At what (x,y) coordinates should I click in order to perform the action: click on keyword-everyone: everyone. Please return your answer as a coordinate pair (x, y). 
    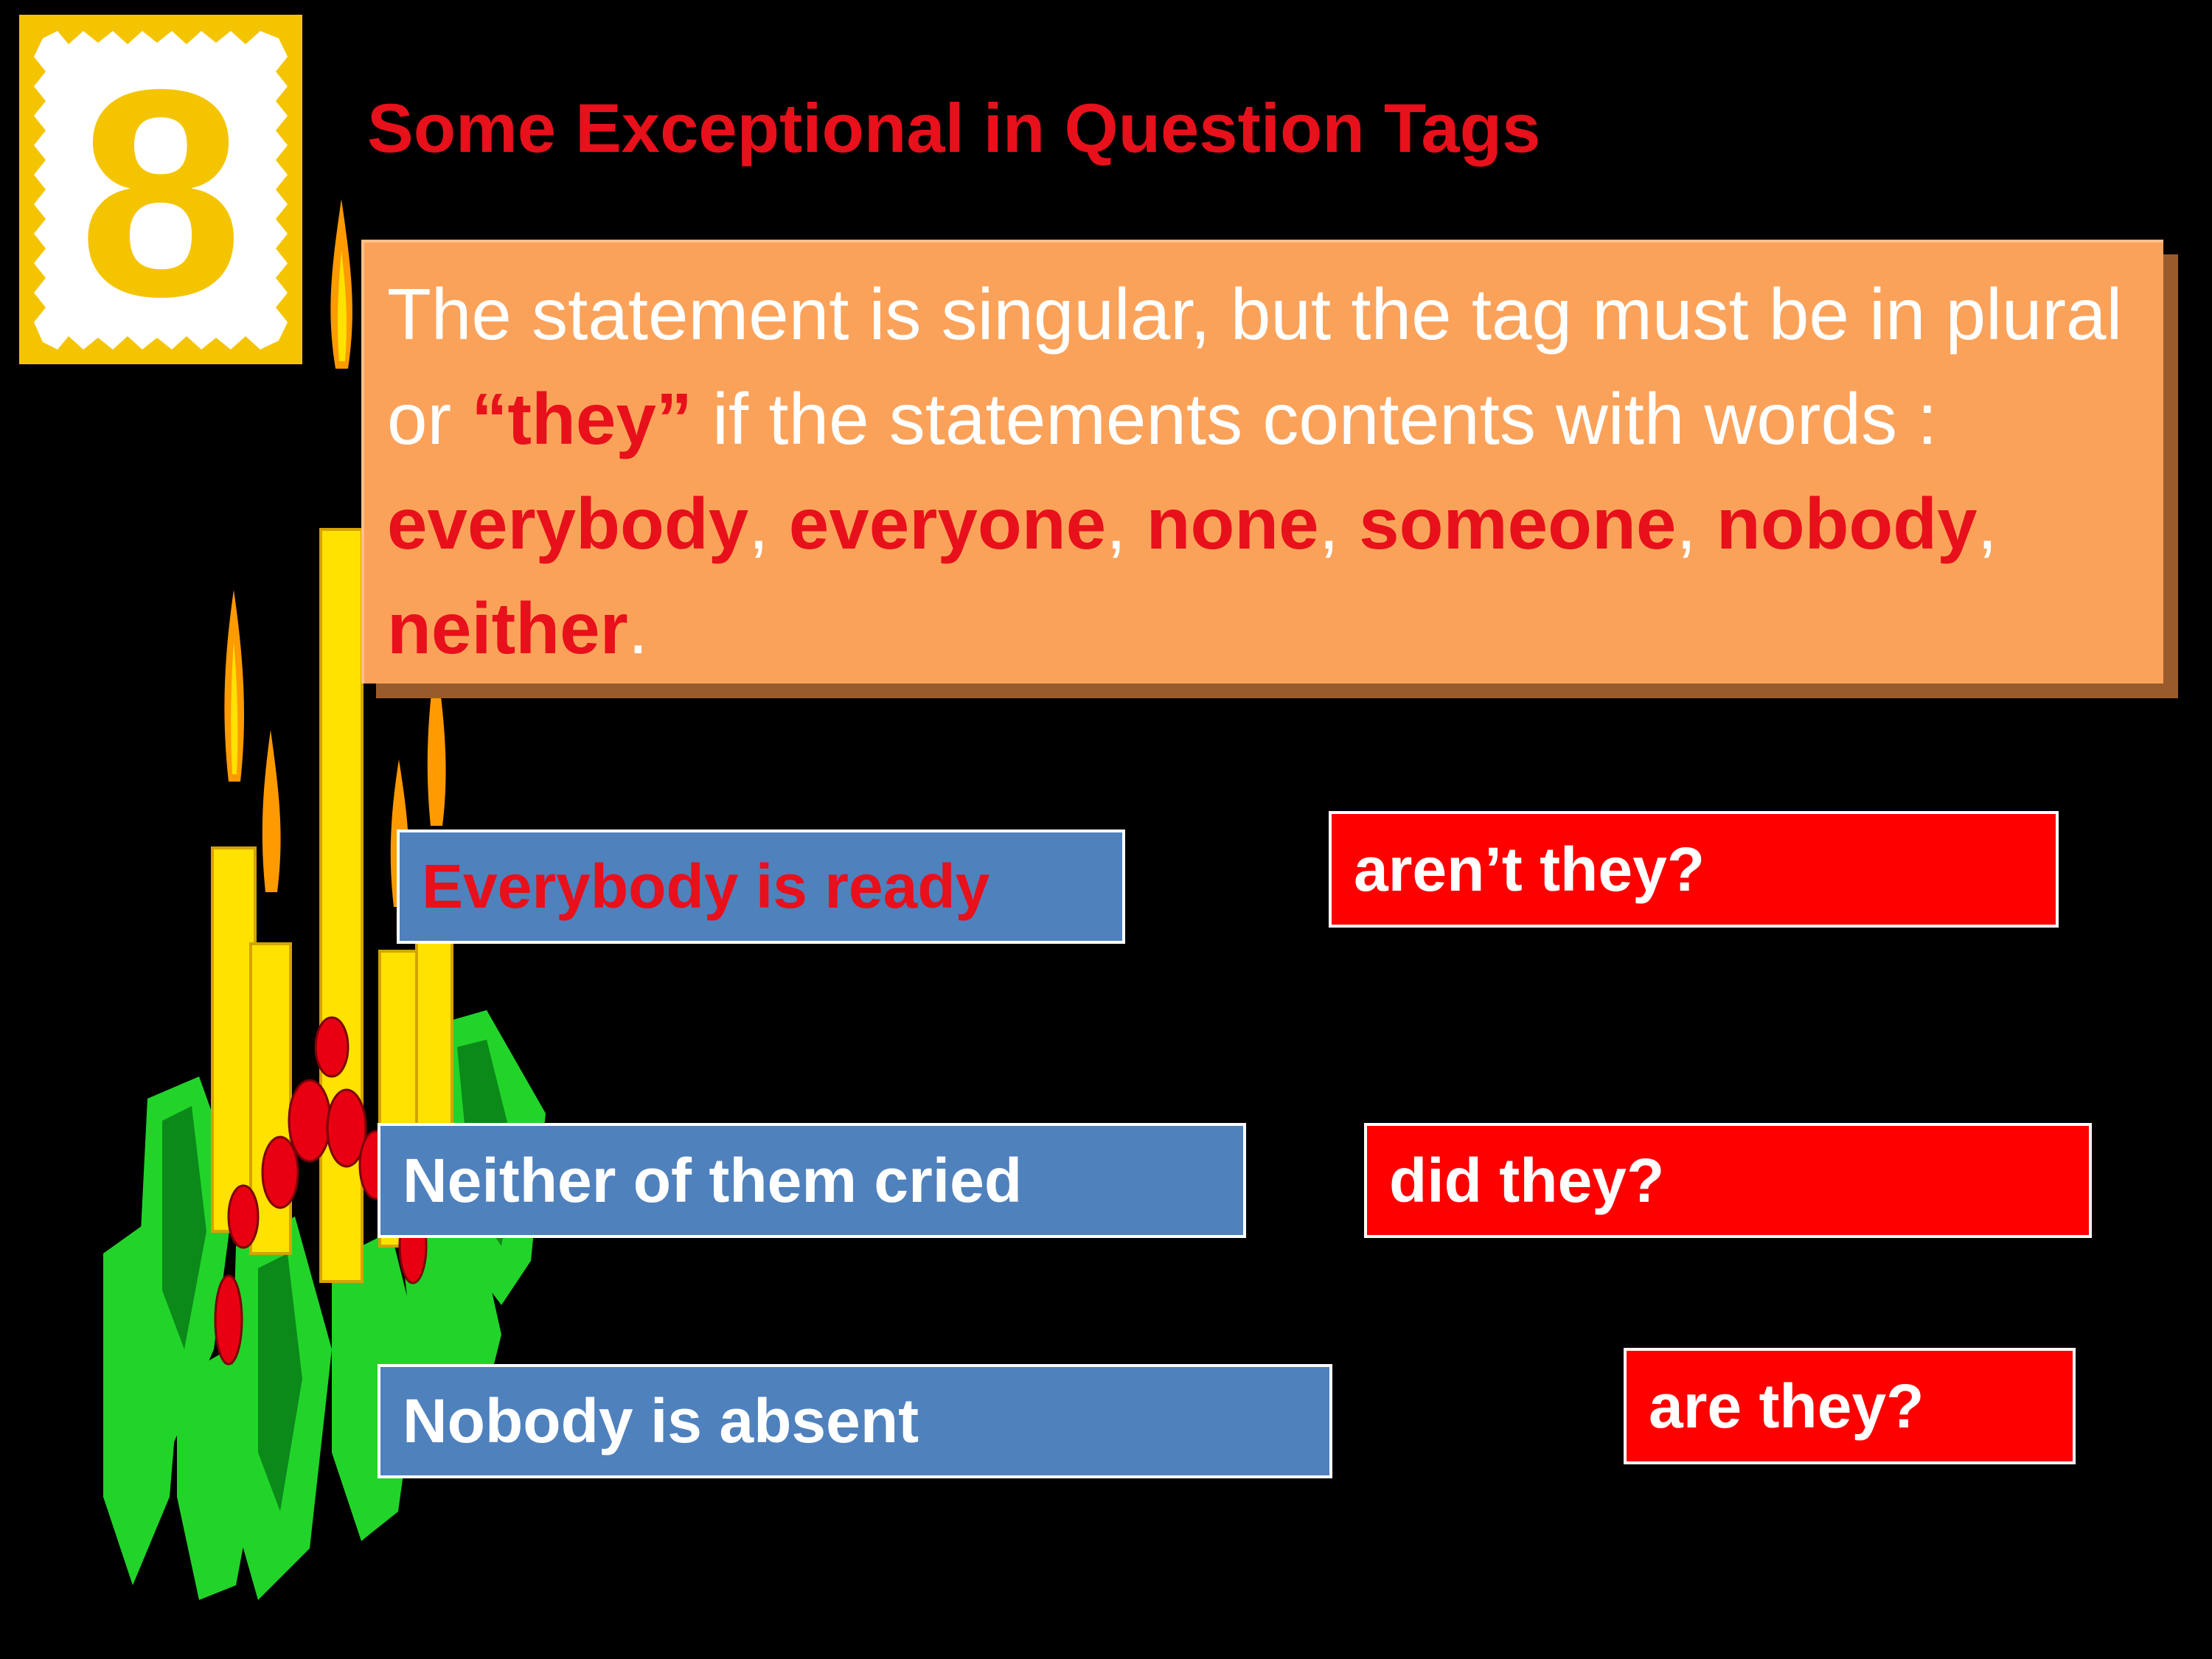
    Looking at the image, I should click on (947, 523).